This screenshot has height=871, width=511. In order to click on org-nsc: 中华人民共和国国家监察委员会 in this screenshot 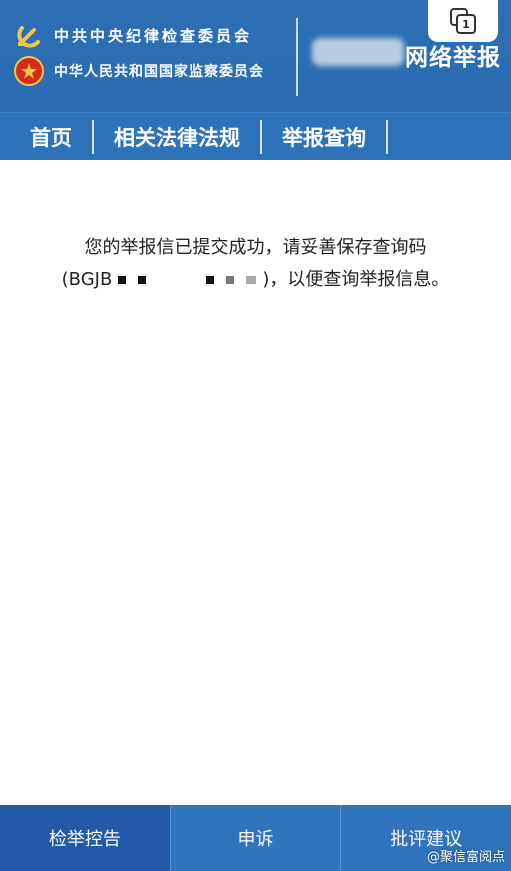, I will do `click(139, 71)`.